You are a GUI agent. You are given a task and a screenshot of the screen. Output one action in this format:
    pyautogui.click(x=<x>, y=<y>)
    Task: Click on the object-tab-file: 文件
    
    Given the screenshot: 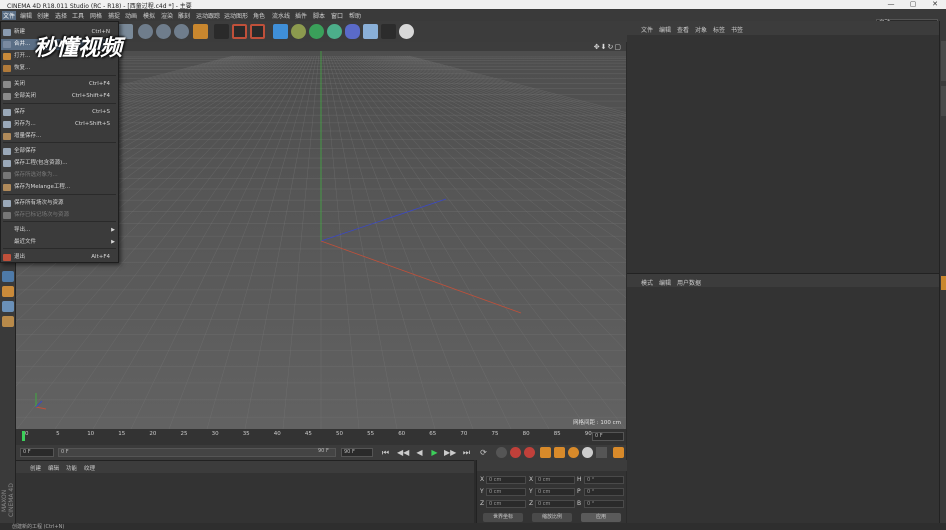 What is the action you would take?
    pyautogui.click(x=647, y=29)
    